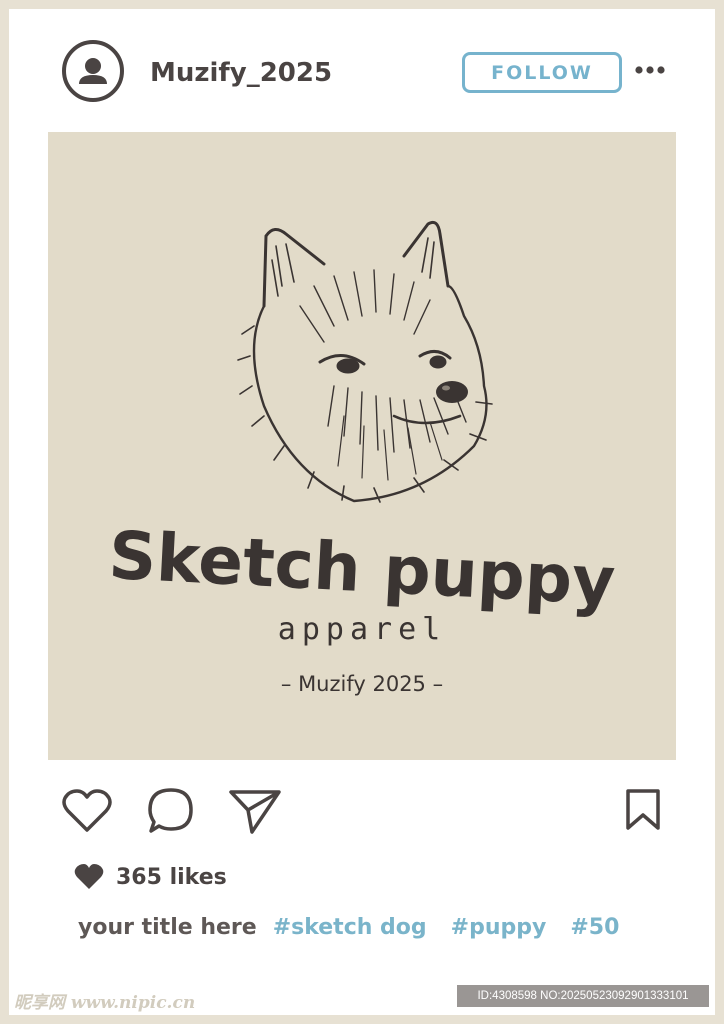 This screenshot has width=724, height=1024. Describe the element at coordinates (542, 72) in the screenshot. I see `follow-button: FOLLOW` at that location.